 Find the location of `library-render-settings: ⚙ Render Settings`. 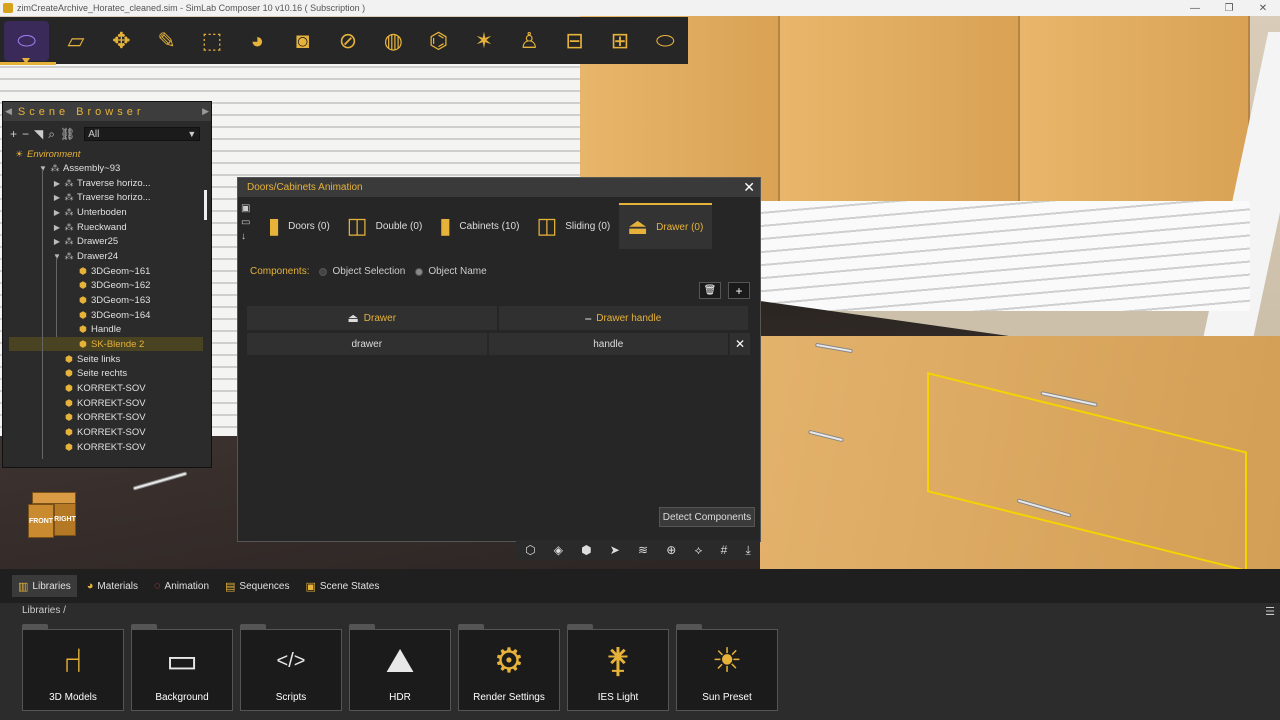

library-render-settings: ⚙ Render Settings is located at coordinates (509, 667).